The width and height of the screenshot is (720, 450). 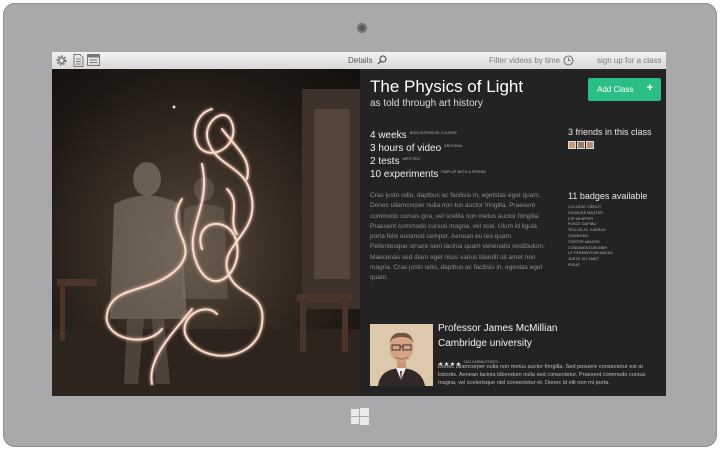 I want to click on badge-item: Risus, so click(x=574, y=264).